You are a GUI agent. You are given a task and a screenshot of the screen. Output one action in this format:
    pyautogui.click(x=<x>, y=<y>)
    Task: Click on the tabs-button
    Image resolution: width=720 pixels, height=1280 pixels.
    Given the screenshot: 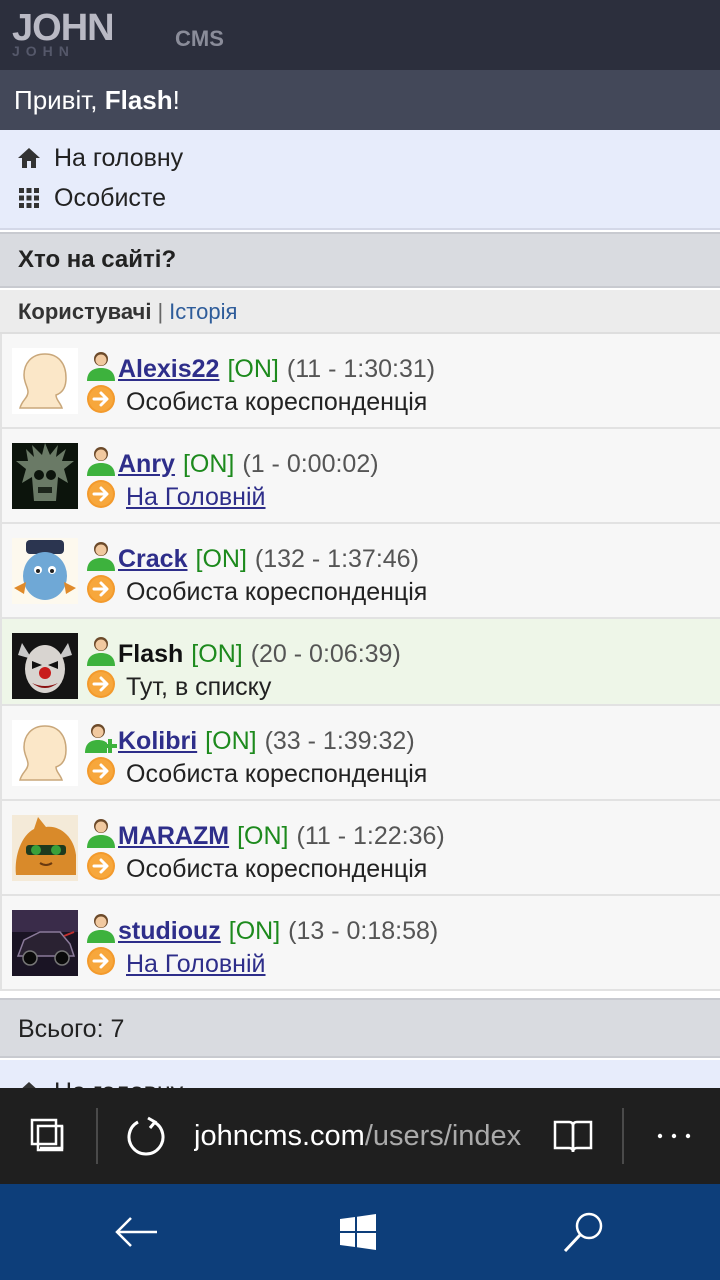 What is the action you would take?
    pyautogui.click(x=48, y=1136)
    